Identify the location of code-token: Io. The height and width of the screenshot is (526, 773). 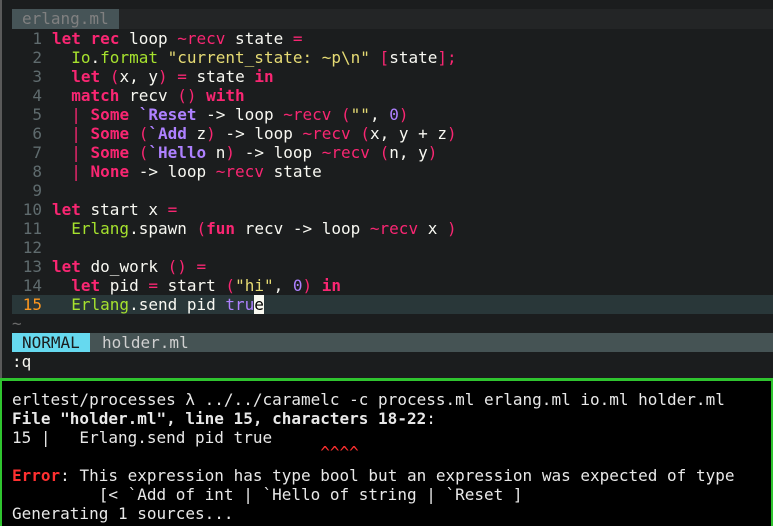
(81, 57).